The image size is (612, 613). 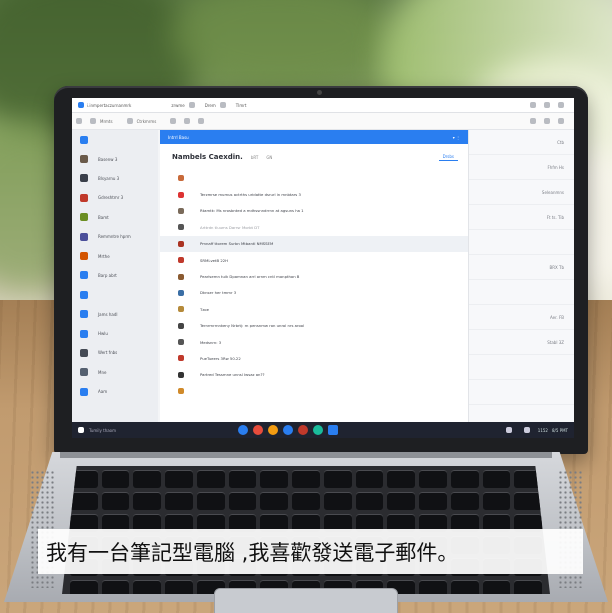 I want to click on message-row: Partred Tessmne unnsl Iwsaz an??, so click(x=314, y=375).